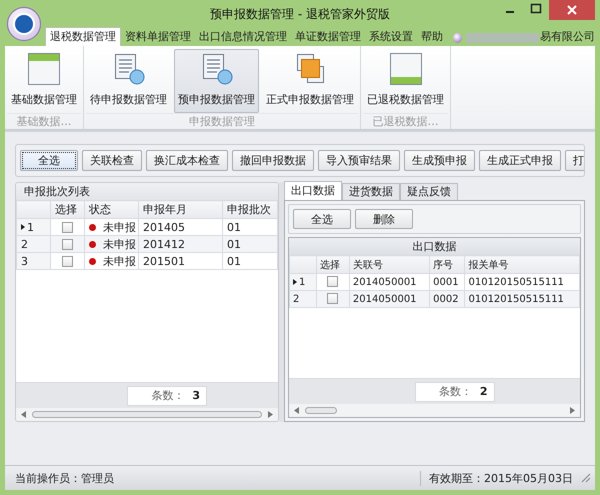  I want to click on toolbar-button: 生成正式申报, so click(520, 160).